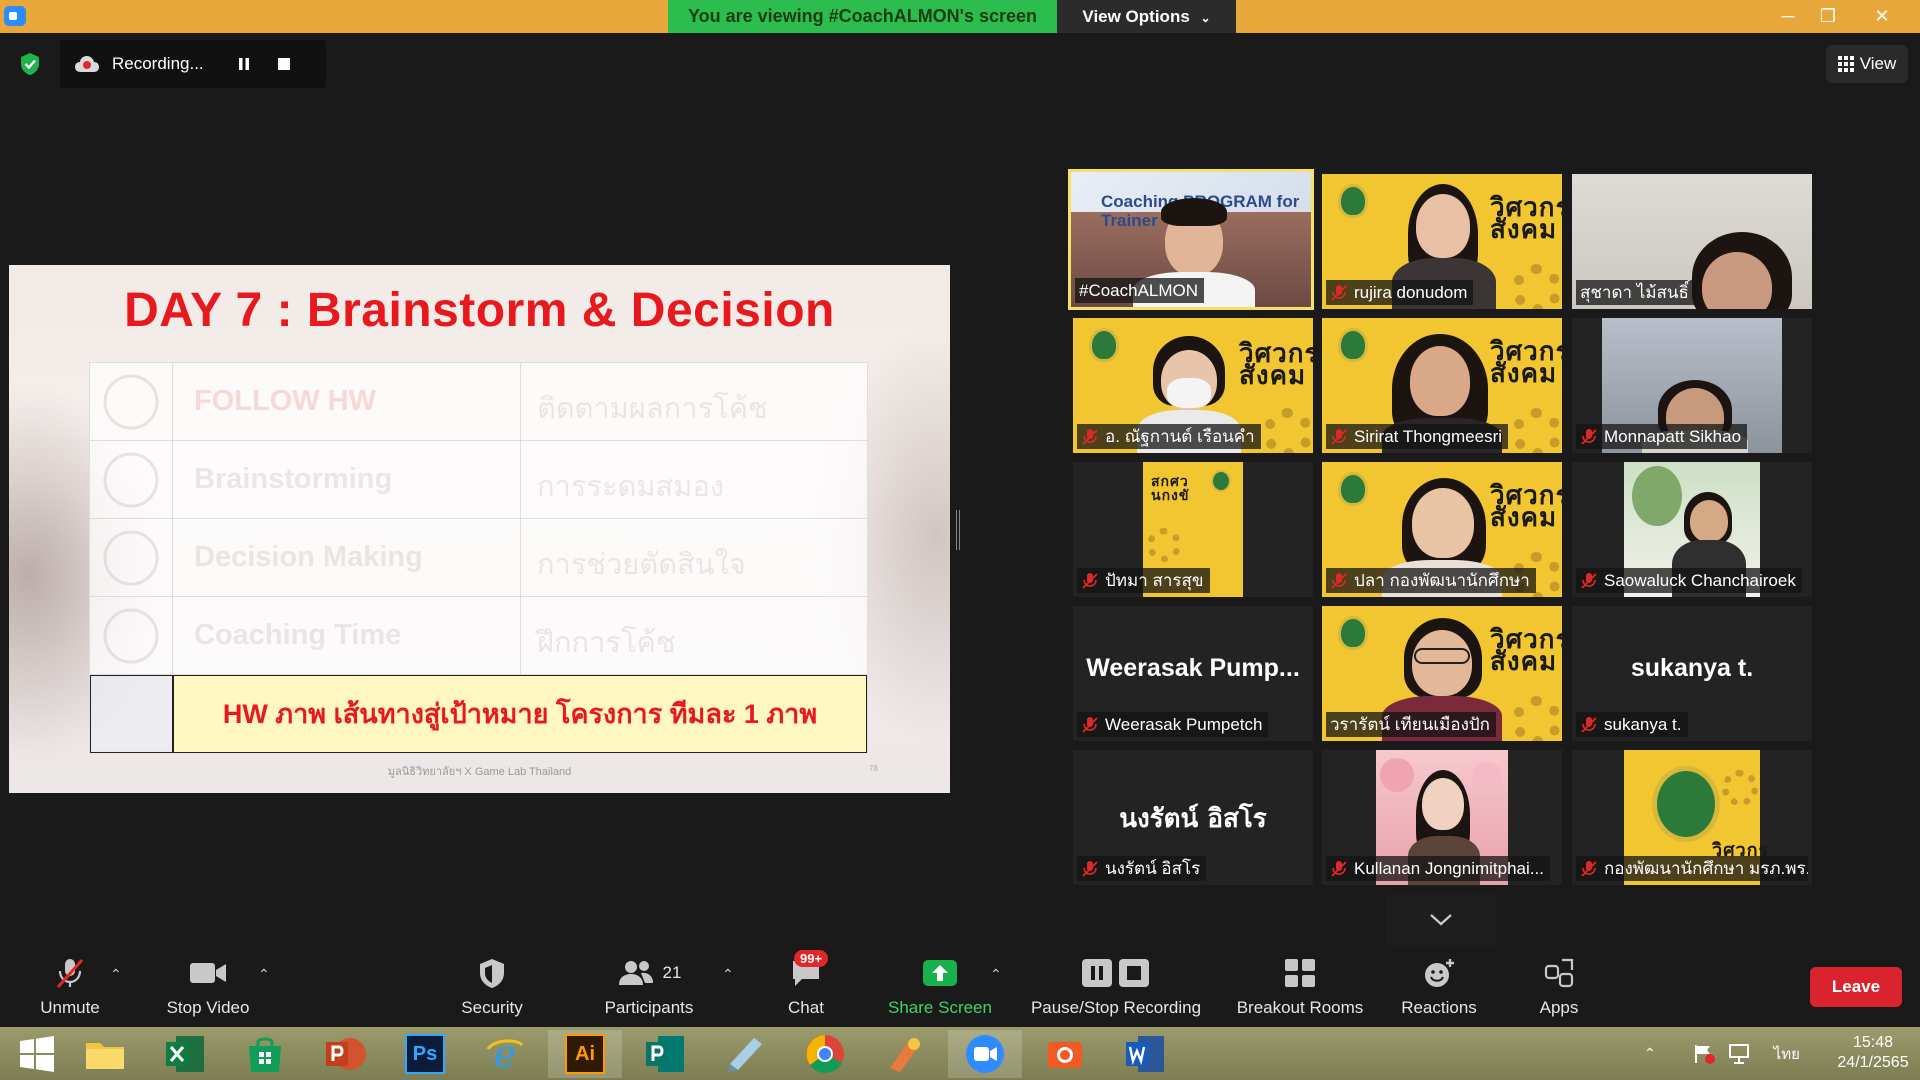  I want to click on participant-label: วรารัตน์ เทียนเมืองปัก, so click(1411, 724).